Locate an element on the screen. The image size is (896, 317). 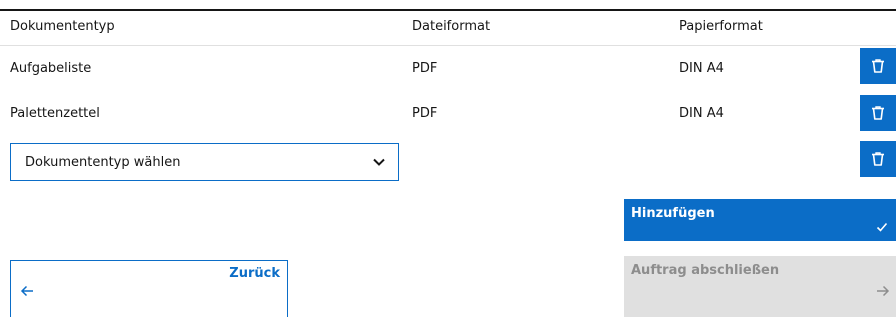
finish-order-button: Auftrag abschließen is located at coordinates (760, 286).